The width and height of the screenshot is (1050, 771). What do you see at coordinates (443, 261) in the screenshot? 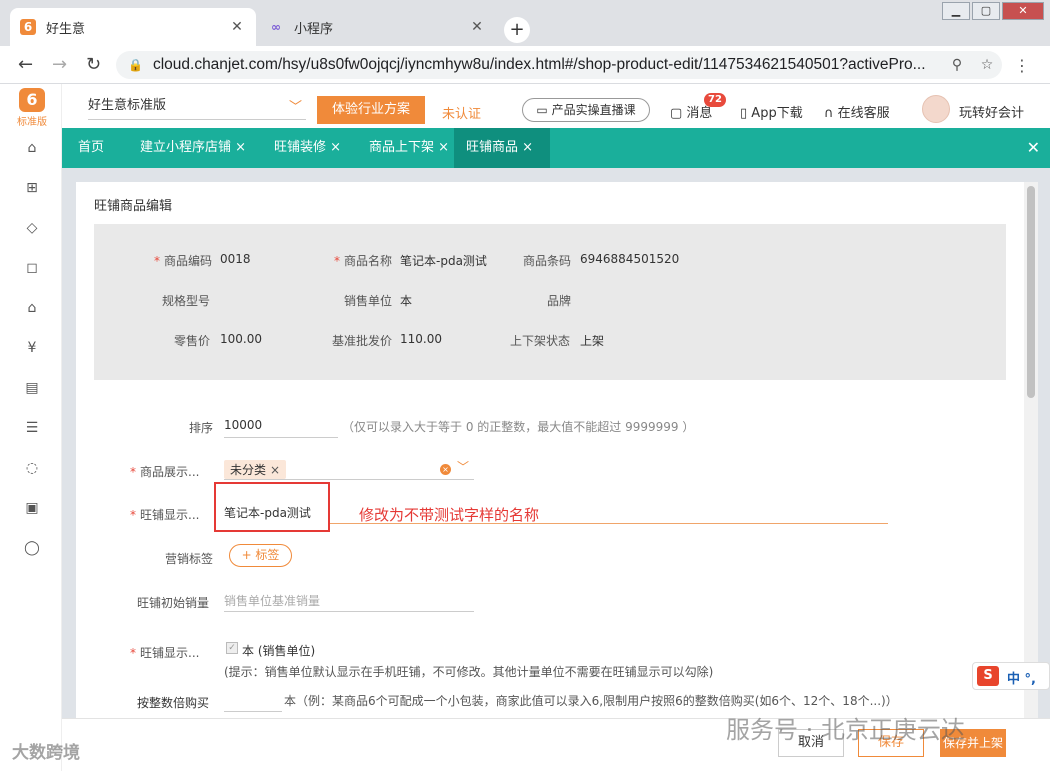
I see `name-value: 笔记本-pda测试` at bounding box center [443, 261].